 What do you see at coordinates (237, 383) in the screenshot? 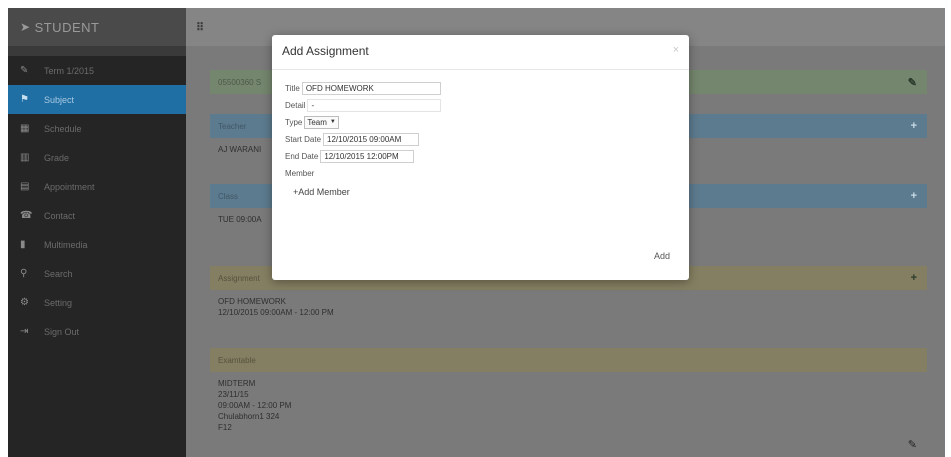
I see `exam-line: MIDTERM` at bounding box center [237, 383].